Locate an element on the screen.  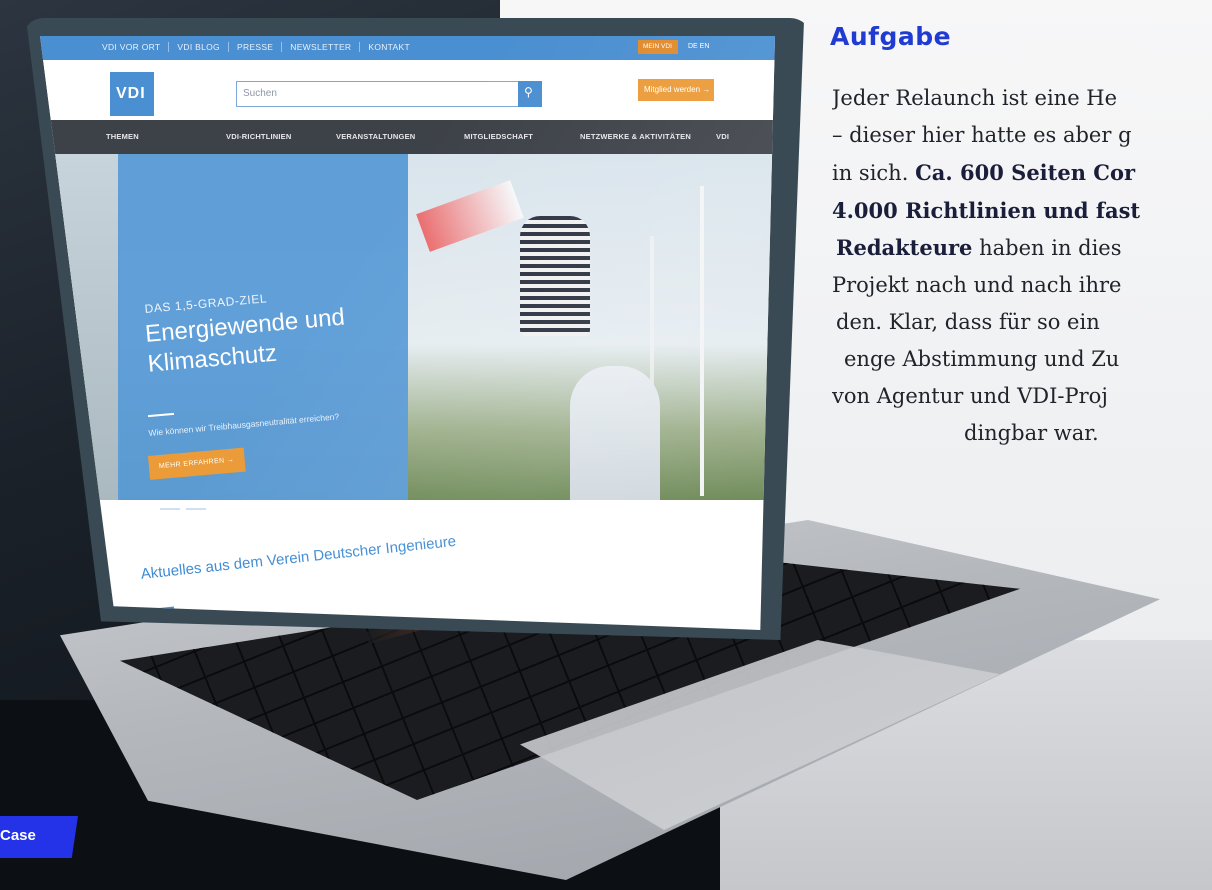
vdi-logo: VDI is located at coordinates (132, 94).